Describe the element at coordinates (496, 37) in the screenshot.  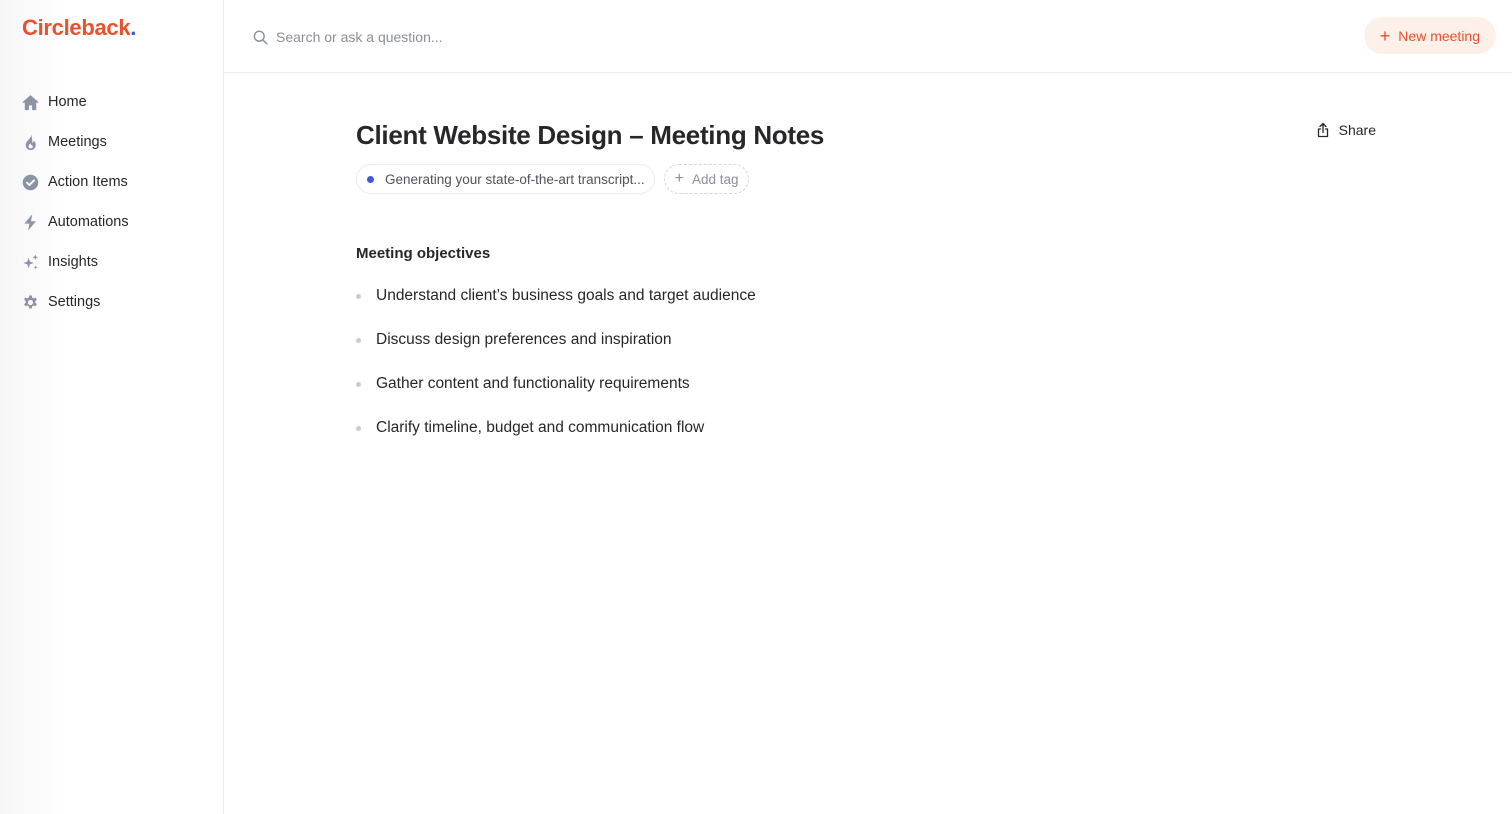
I see `search-input` at that location.